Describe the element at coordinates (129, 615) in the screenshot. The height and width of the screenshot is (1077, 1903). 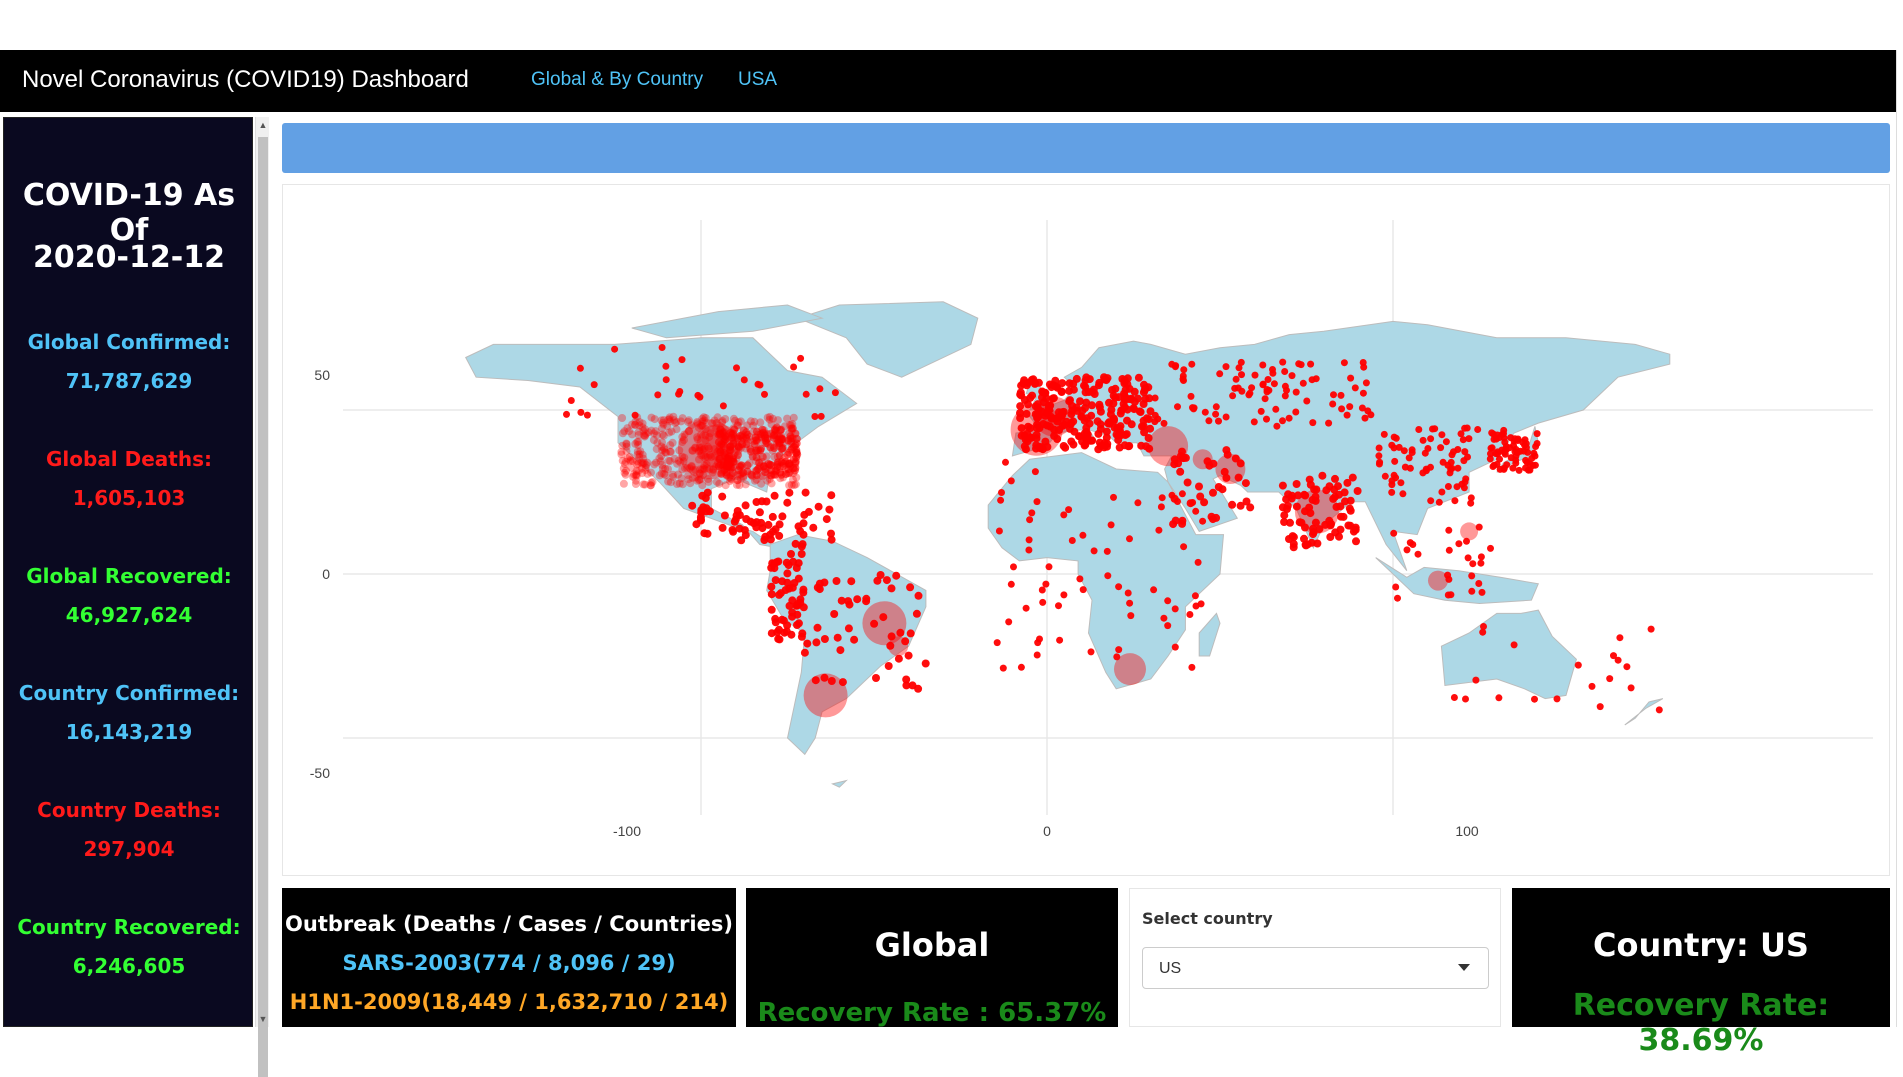
I see `global-recovered-value: 46,927,624` at that location.